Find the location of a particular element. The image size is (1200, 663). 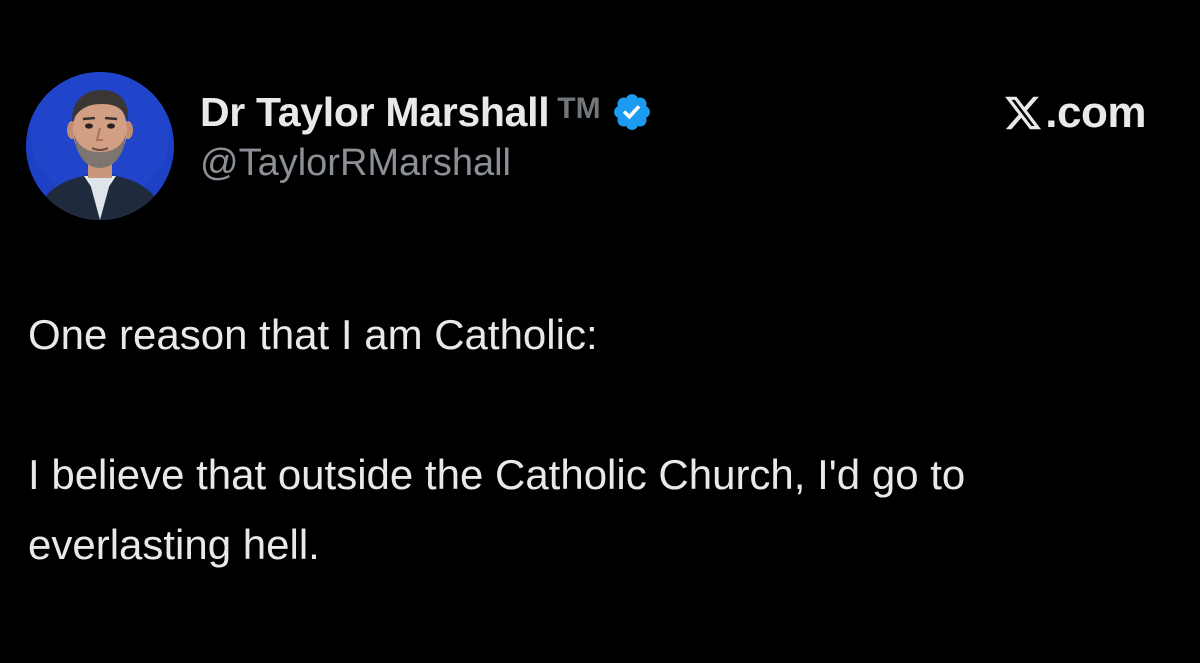

tweet-paragraph: One reason that I am Catholic: is located at coordinates (313, 334).